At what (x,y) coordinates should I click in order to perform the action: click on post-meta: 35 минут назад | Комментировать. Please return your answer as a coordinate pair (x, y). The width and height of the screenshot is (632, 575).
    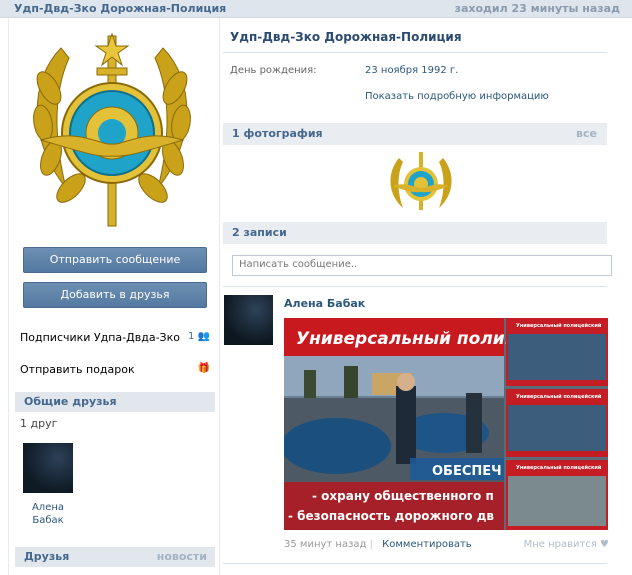
    Looking at the image, I should click on (378, 544).